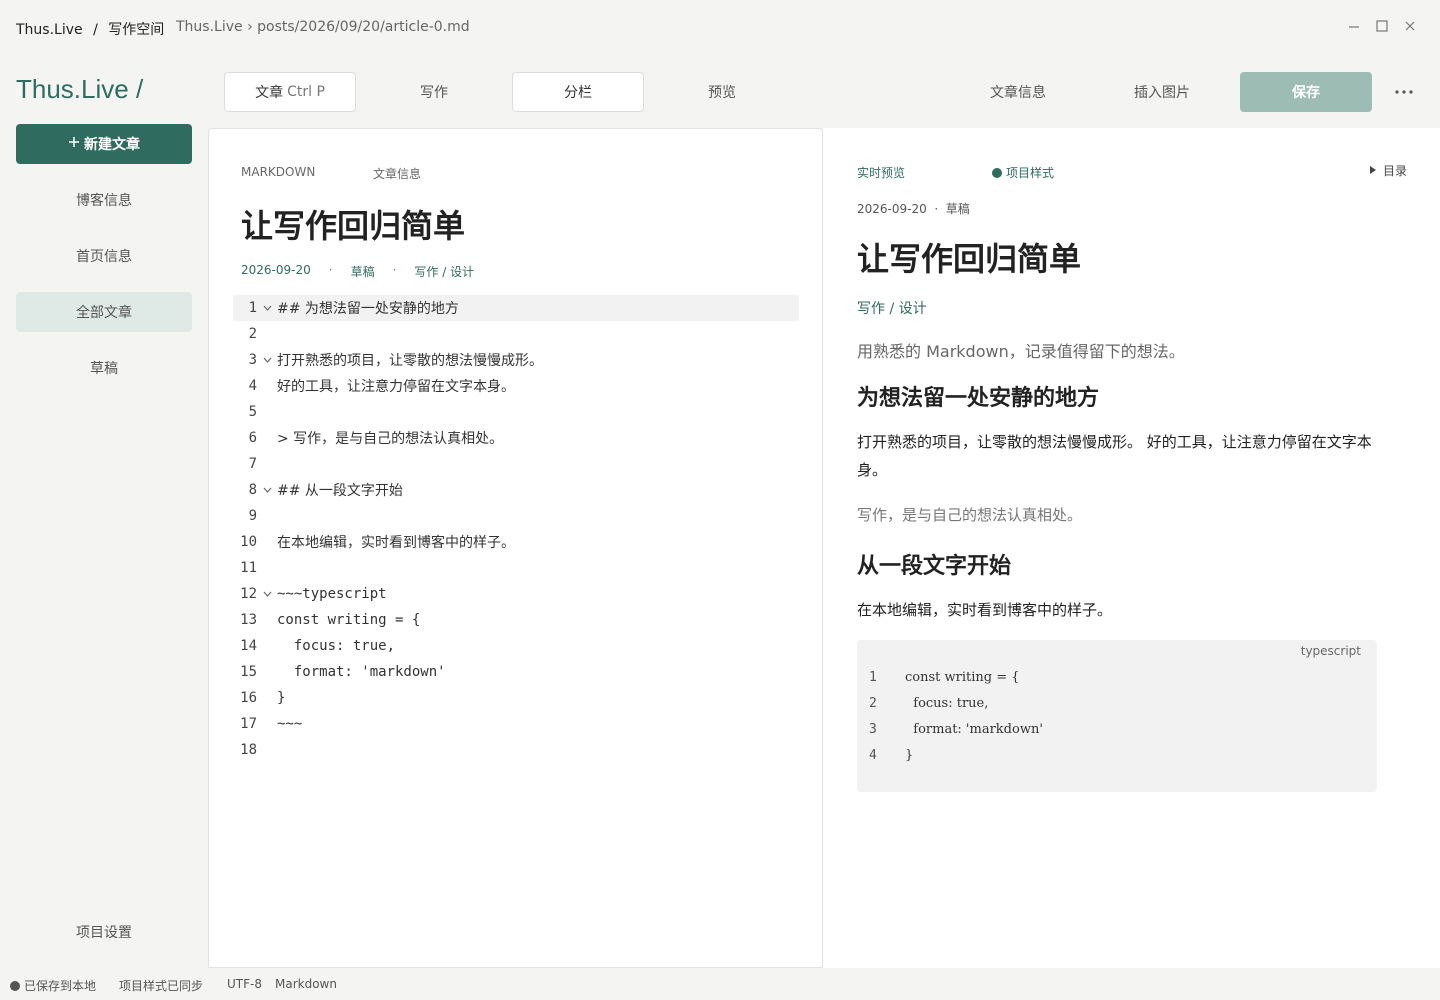 This screenshot has width=1440, height=1000. What do you see at coordinates (306, 92) in the screenshot?
I see `file-switcher-shortcut: Ctrl P` at bounding box center [306, 92].